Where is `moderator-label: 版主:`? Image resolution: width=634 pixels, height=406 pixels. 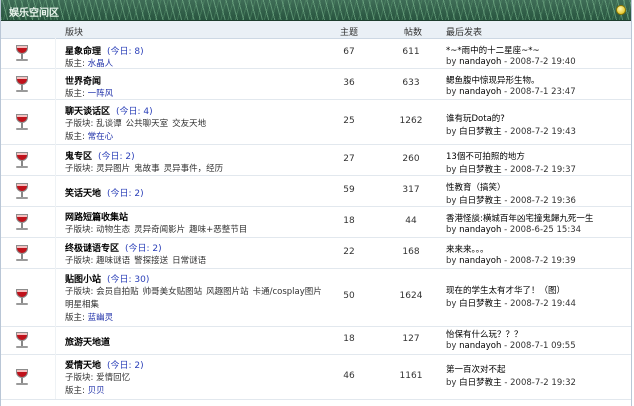 moderator-label: 版主: is located at coordinates (75, 94).